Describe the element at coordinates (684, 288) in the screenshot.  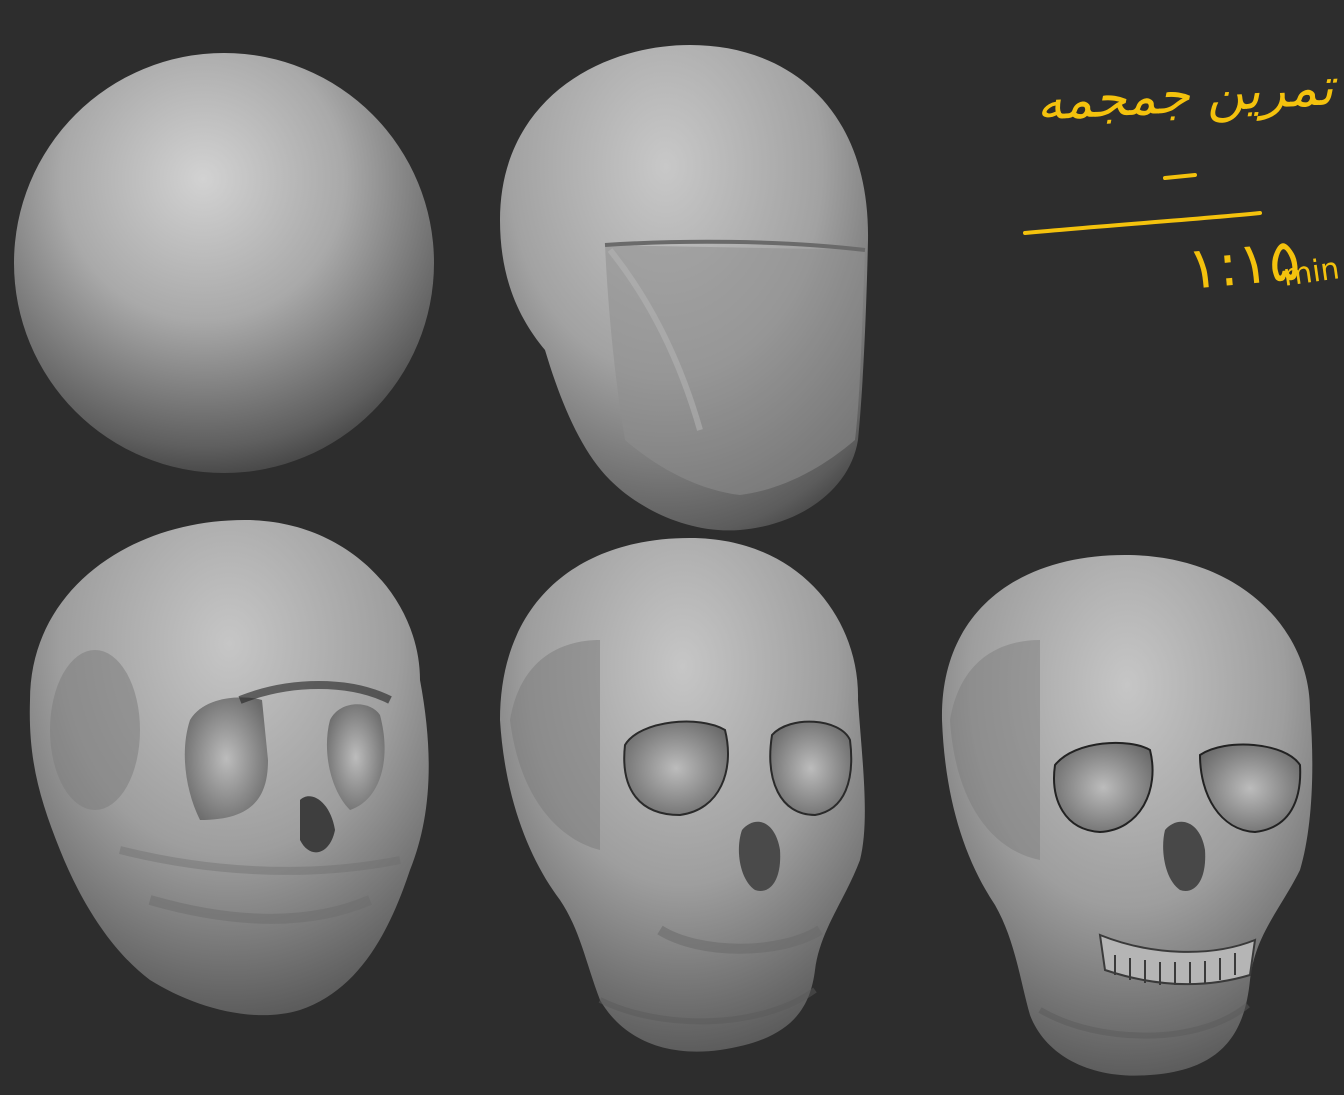
I see `head-block-stage` at that location.